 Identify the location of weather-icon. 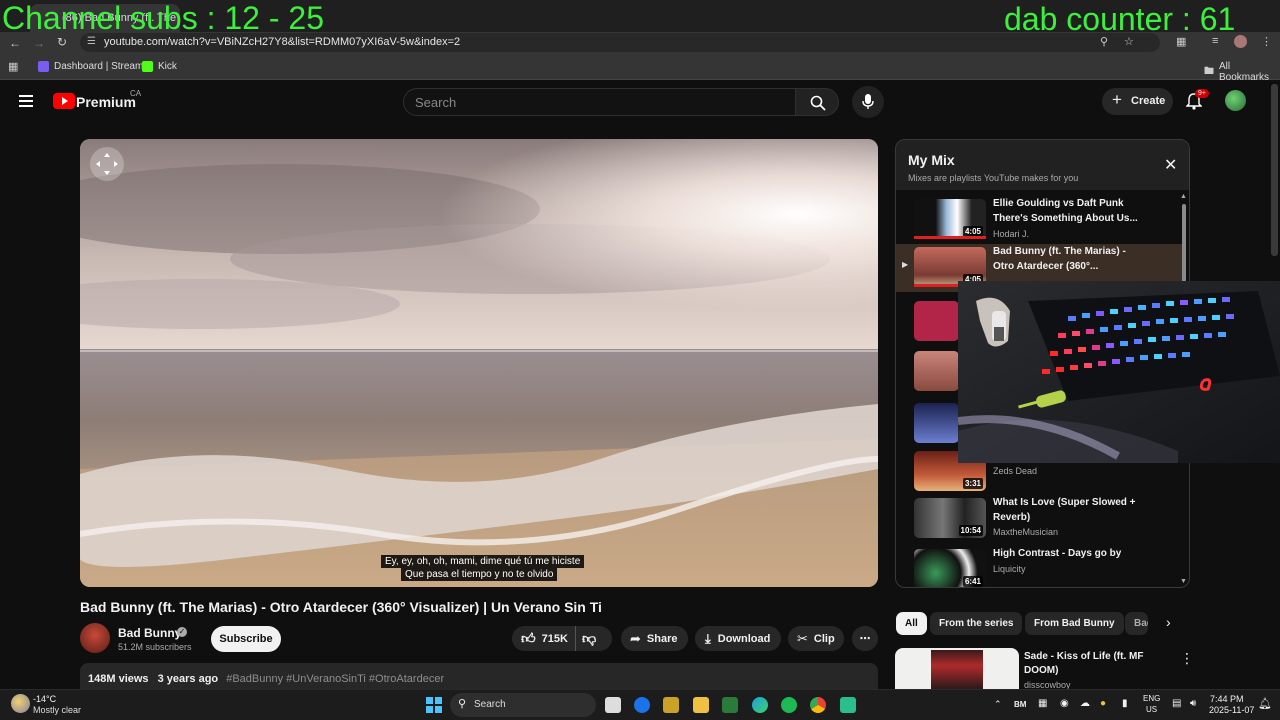
(20, 703).